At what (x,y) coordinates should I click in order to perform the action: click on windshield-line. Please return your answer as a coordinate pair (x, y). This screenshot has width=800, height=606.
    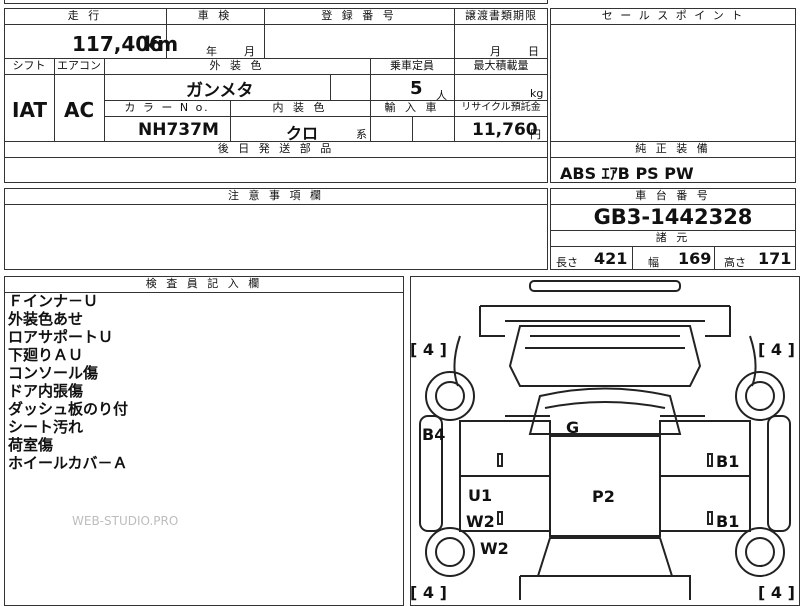
    Looking at the image, I should click on (605, 405).